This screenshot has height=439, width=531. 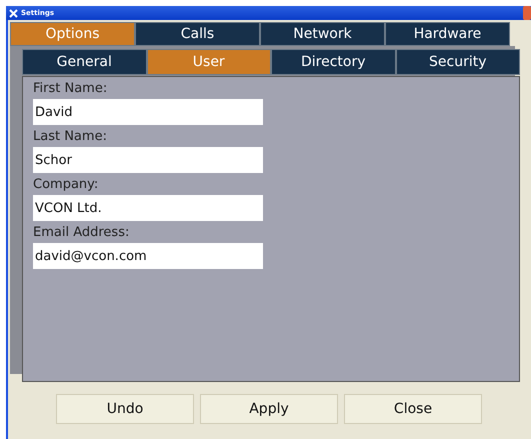 What do you see at coordinates (148, 160) in the screenshot?
I see `input-field: Schor` at bounding box center [148, 160].